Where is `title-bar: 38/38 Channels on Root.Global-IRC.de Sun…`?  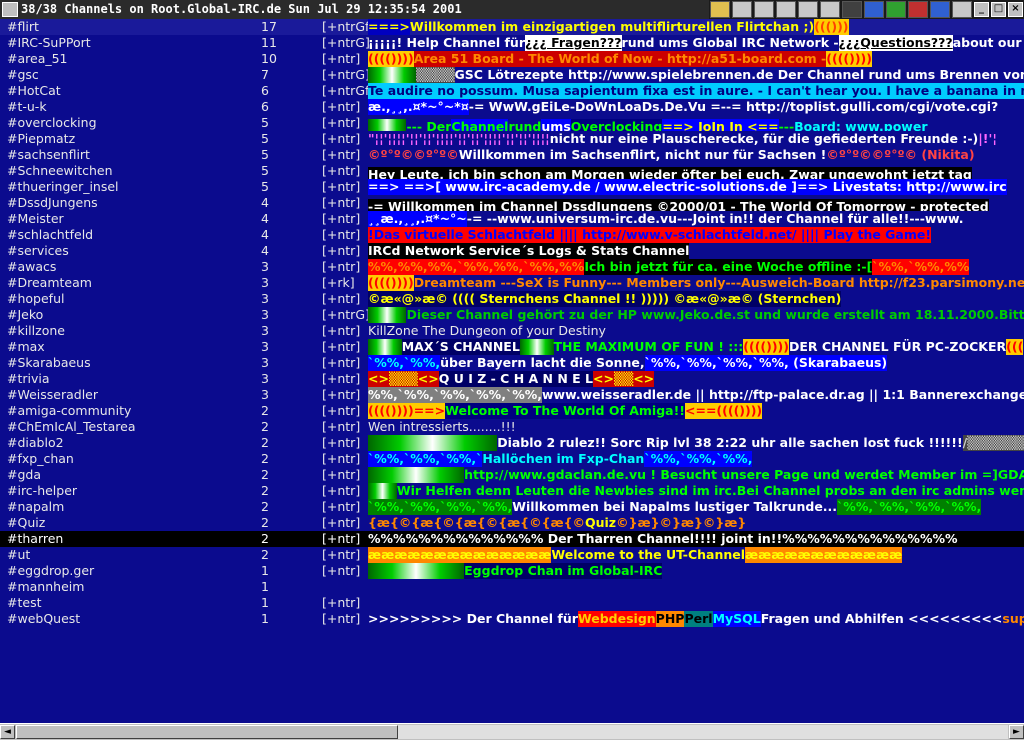
title-bar: 38/38 Channels on Root.Global-IRC.de Sun… is located at coordinates (512, 9).